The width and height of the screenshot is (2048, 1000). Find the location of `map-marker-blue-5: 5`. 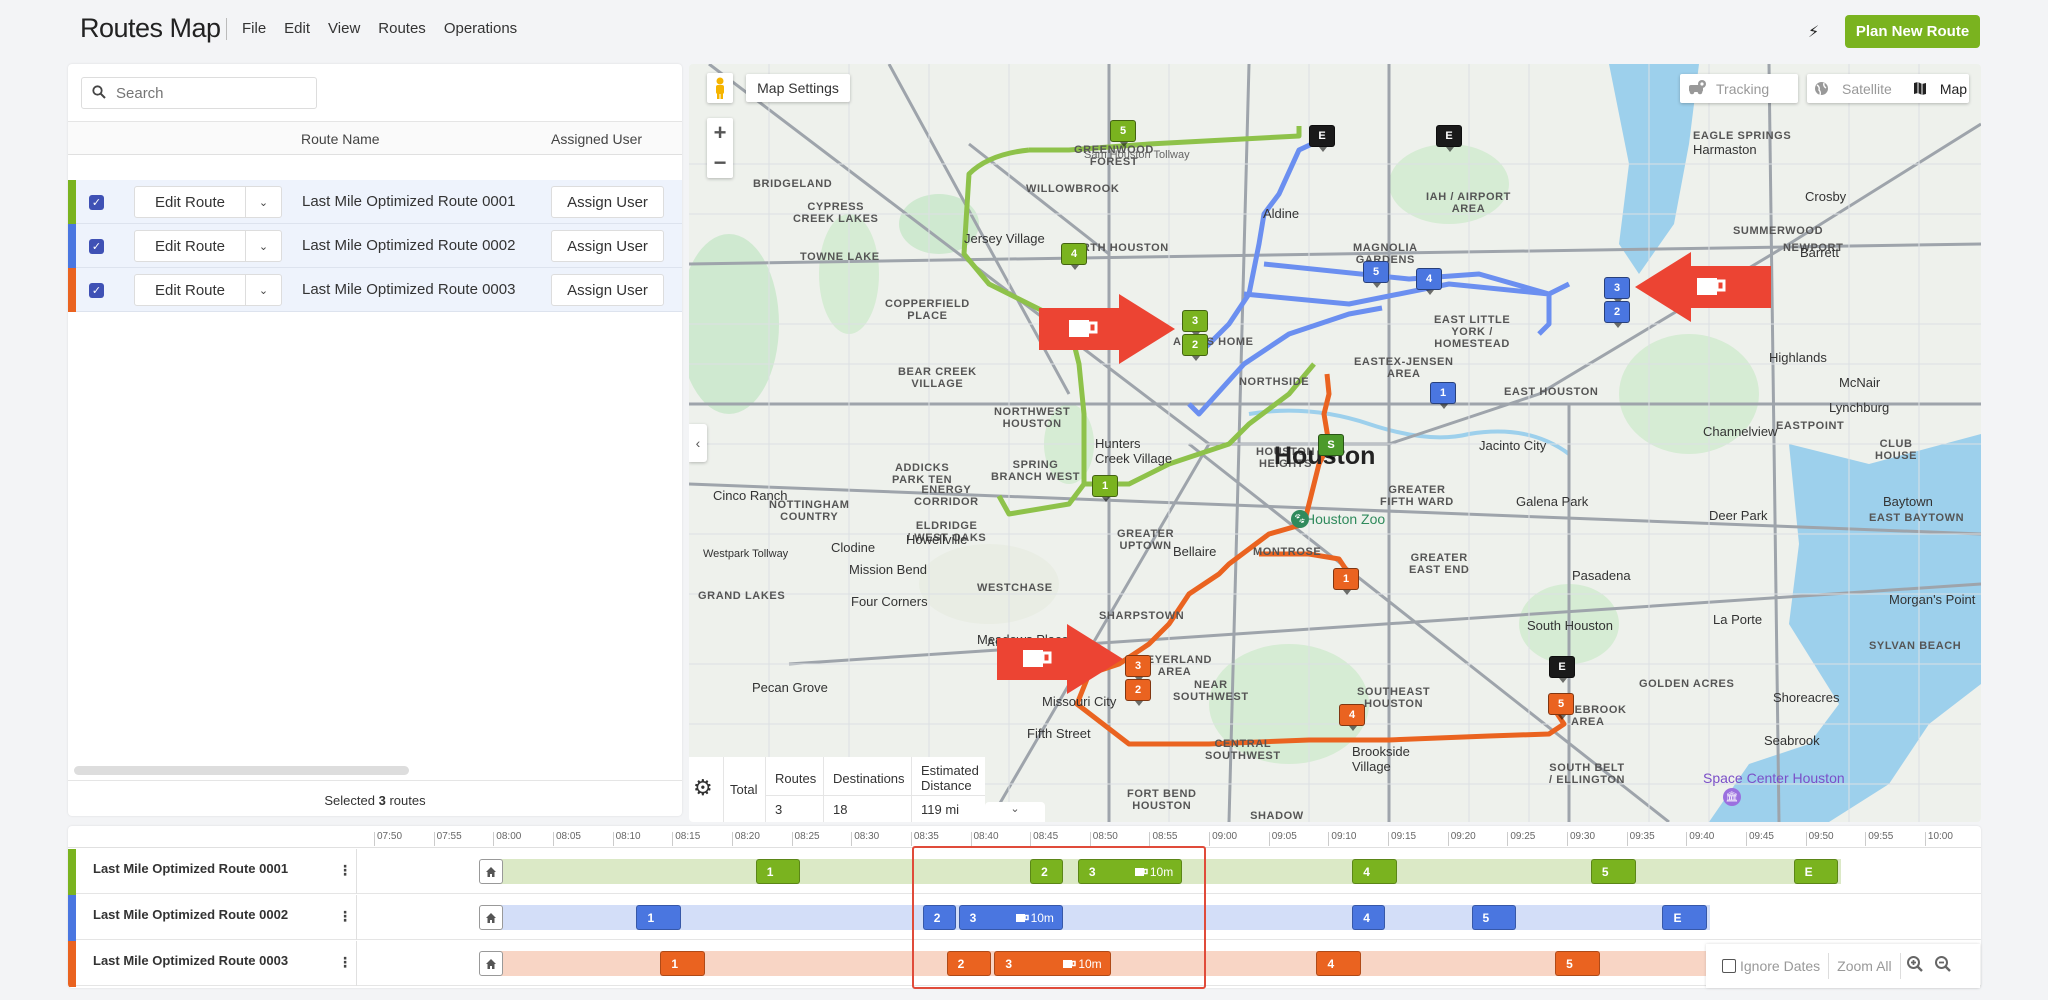

map-marker-blue-5: 5 is located at coordinates (1376, 274).